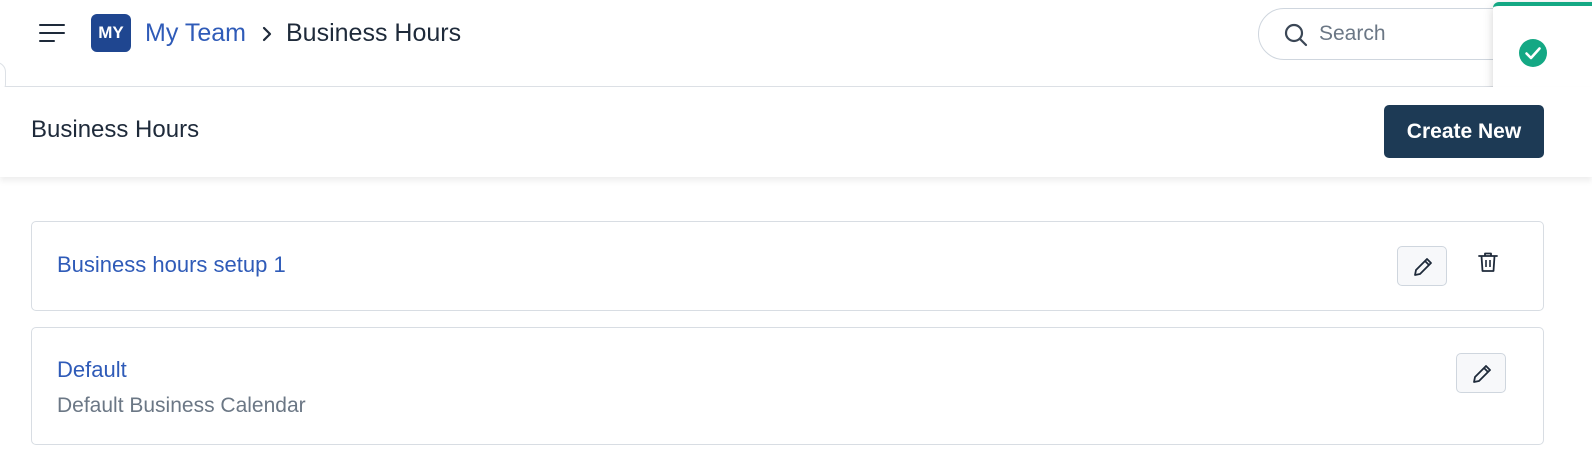 This screenshot has height=473, width=1592. Describe the element at coordinates (1296, 35) in the screenshot. I see `search-icon` at that location.